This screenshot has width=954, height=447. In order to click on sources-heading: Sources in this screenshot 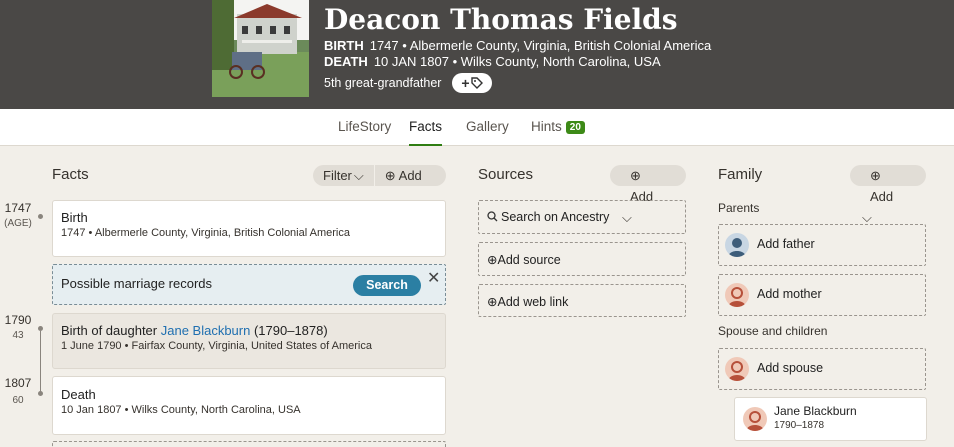, I will do `click(506, 174)`.